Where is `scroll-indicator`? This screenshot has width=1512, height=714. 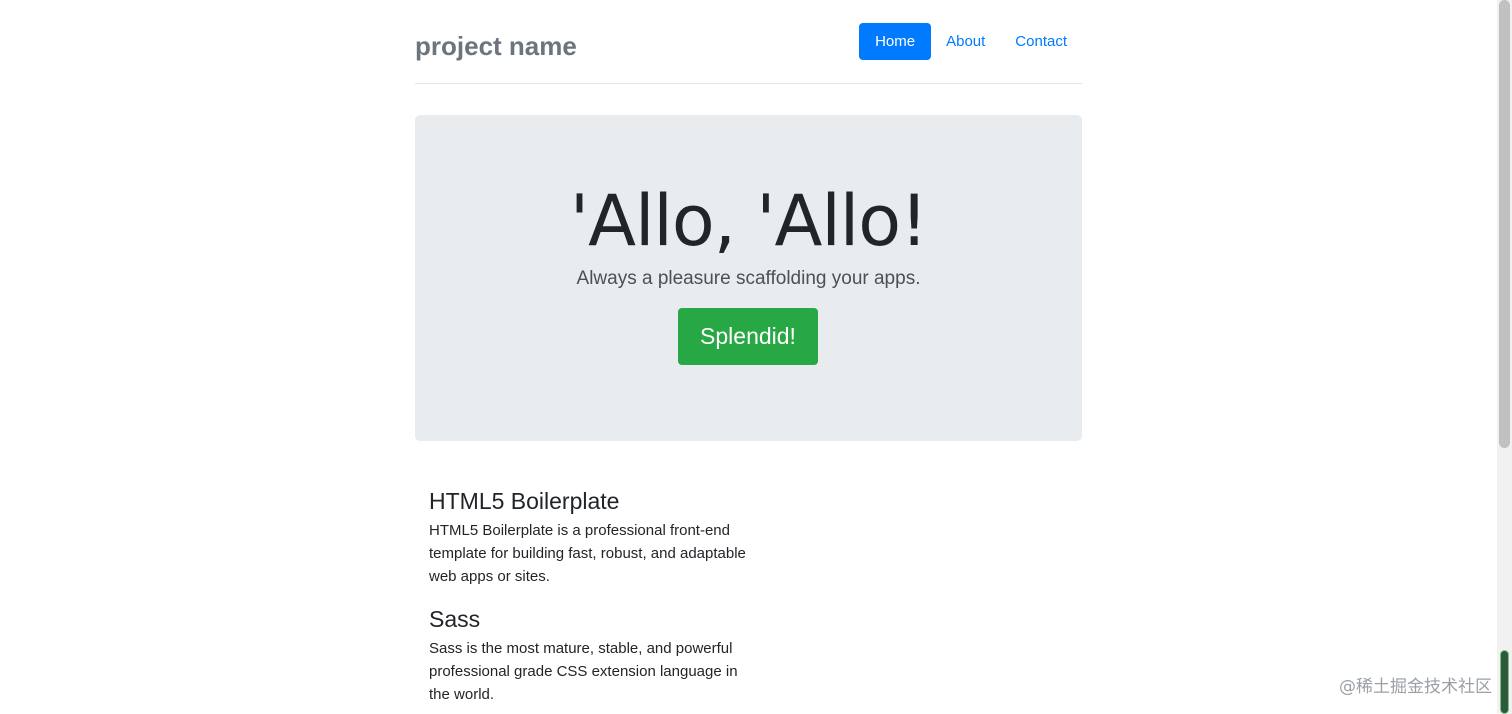 scroll-indicator is located at coordinates (1504, 682).